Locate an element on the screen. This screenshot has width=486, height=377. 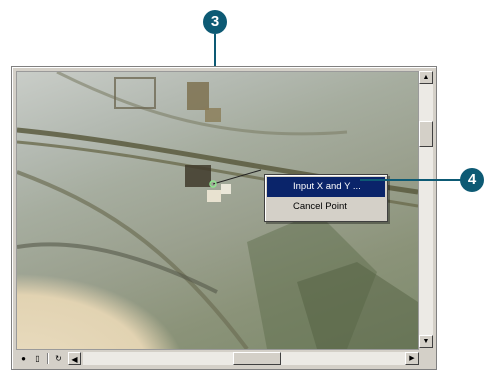
globe-icon: ● is located at coordinates (23, 358).